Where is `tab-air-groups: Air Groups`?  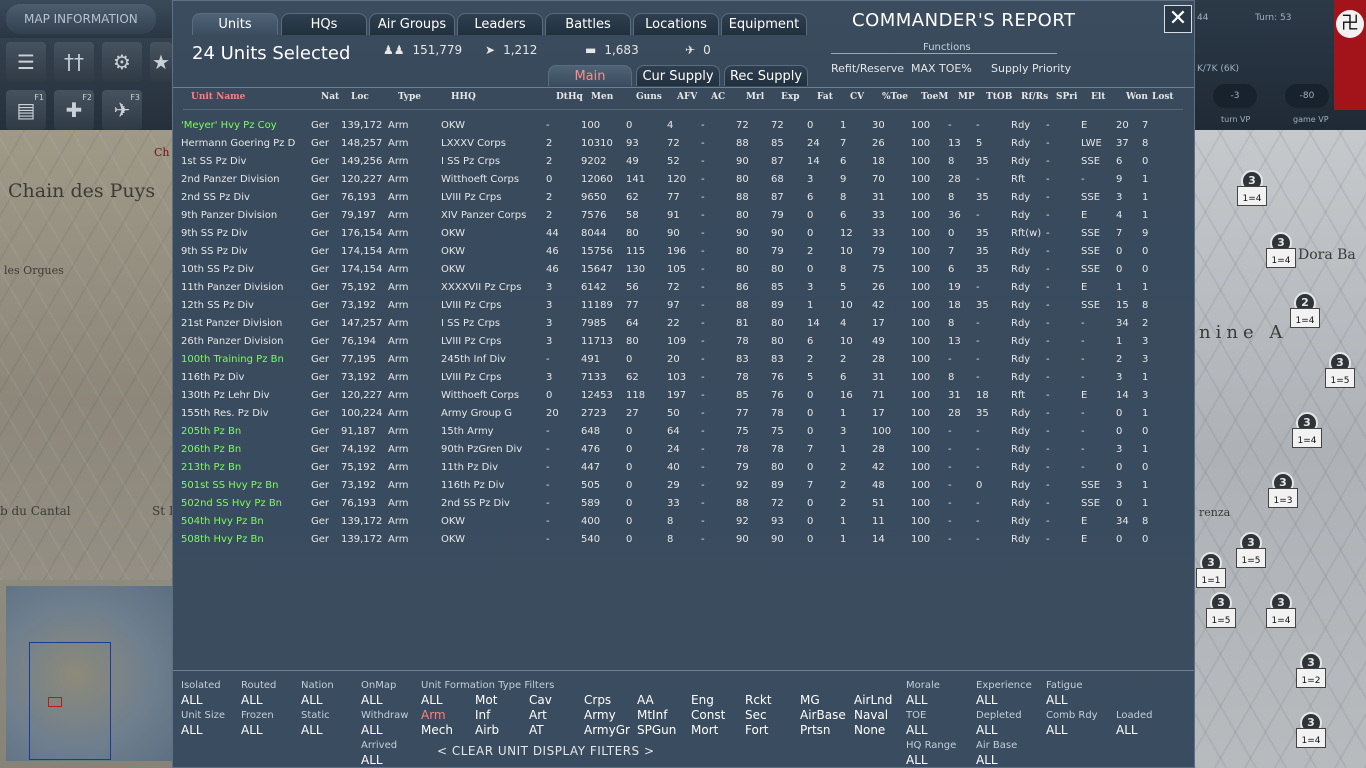
tab-air-groups: Air Groups is located at coordinates (412, 24).